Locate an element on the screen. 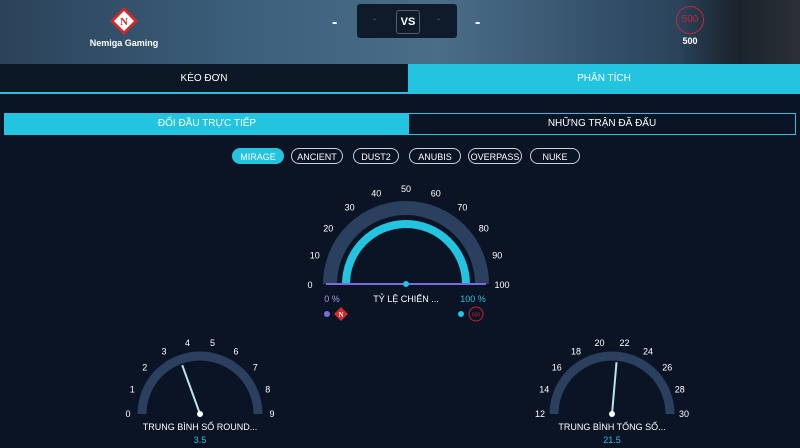 Image resolution: width=800 pixels, height=448 pixels. avg-rounds-gauge: 0 1 2 3 4 5 6 7 8 9 TRUNG BÌNH SỐ ROUND... 3.5 is located at coordinates (199, 391).